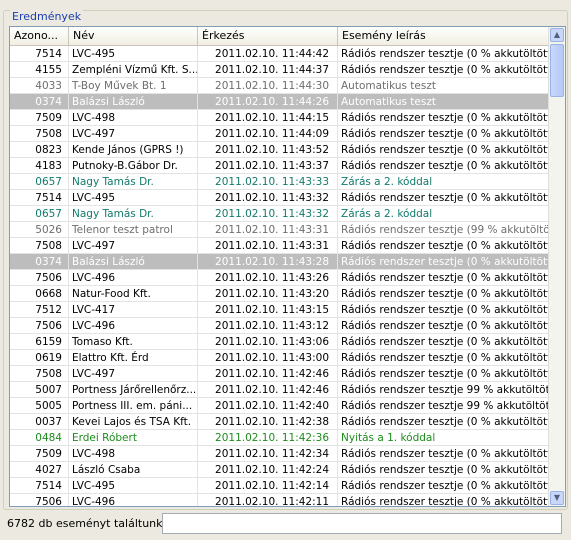  Describe the element at coordinates (268, 69) in the screenshot. I see `cell-arrival: 2011.02.10. 11:44:37` at that location.